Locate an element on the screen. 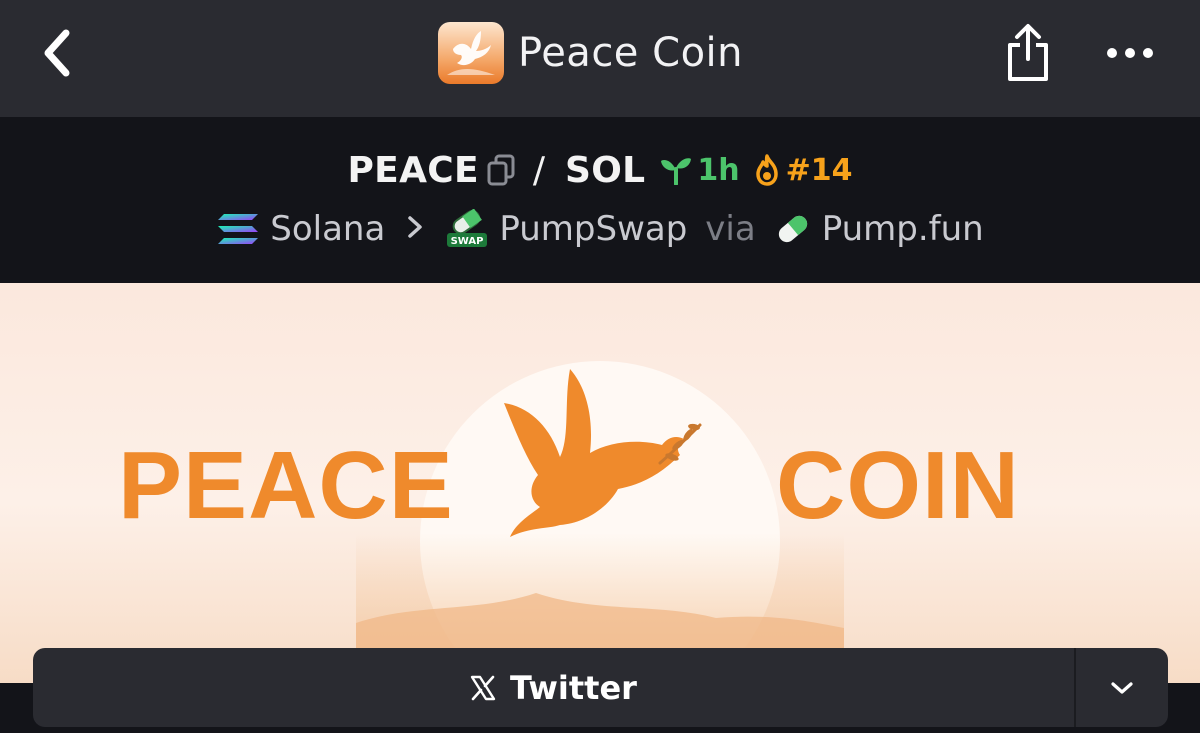 This screenshot has height=733, width=1200. social-link-bar: Twitter is located at coordinates (600, 687).